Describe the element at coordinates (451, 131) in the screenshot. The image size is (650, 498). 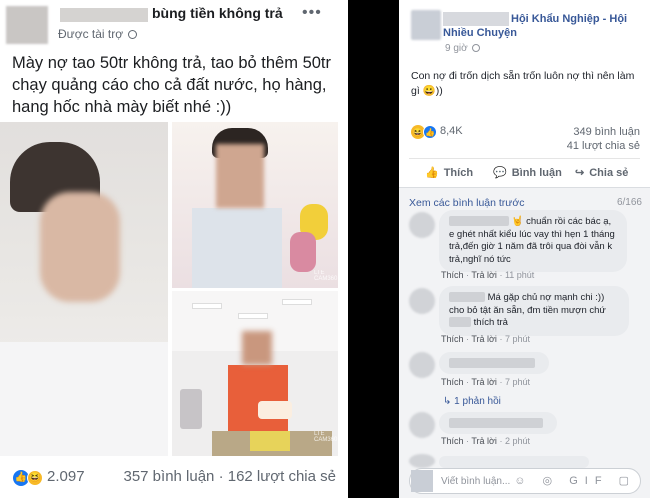
I see `reaction-count: 8,4K` at that location.